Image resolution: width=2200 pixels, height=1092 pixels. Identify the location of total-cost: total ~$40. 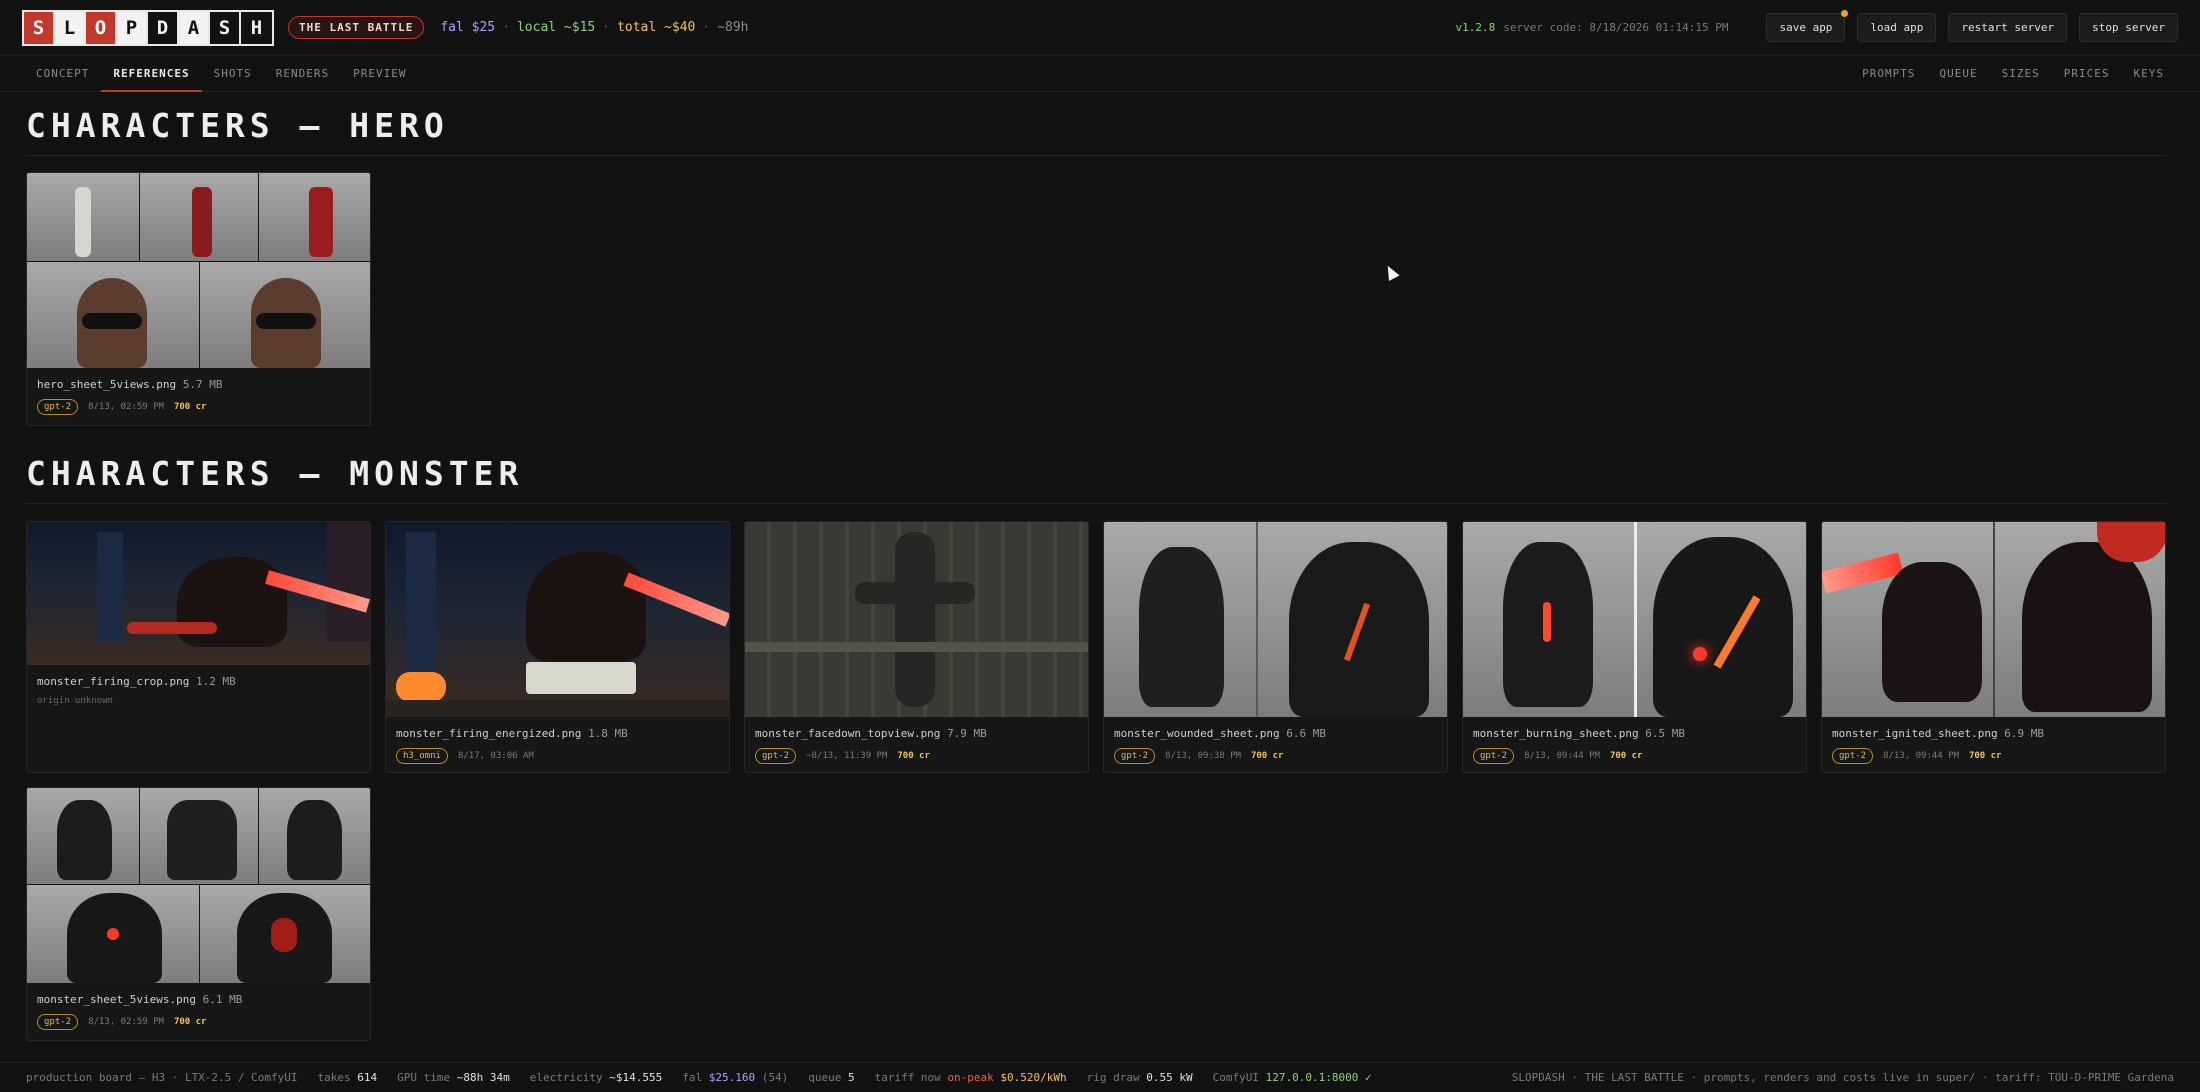
(656, 27).